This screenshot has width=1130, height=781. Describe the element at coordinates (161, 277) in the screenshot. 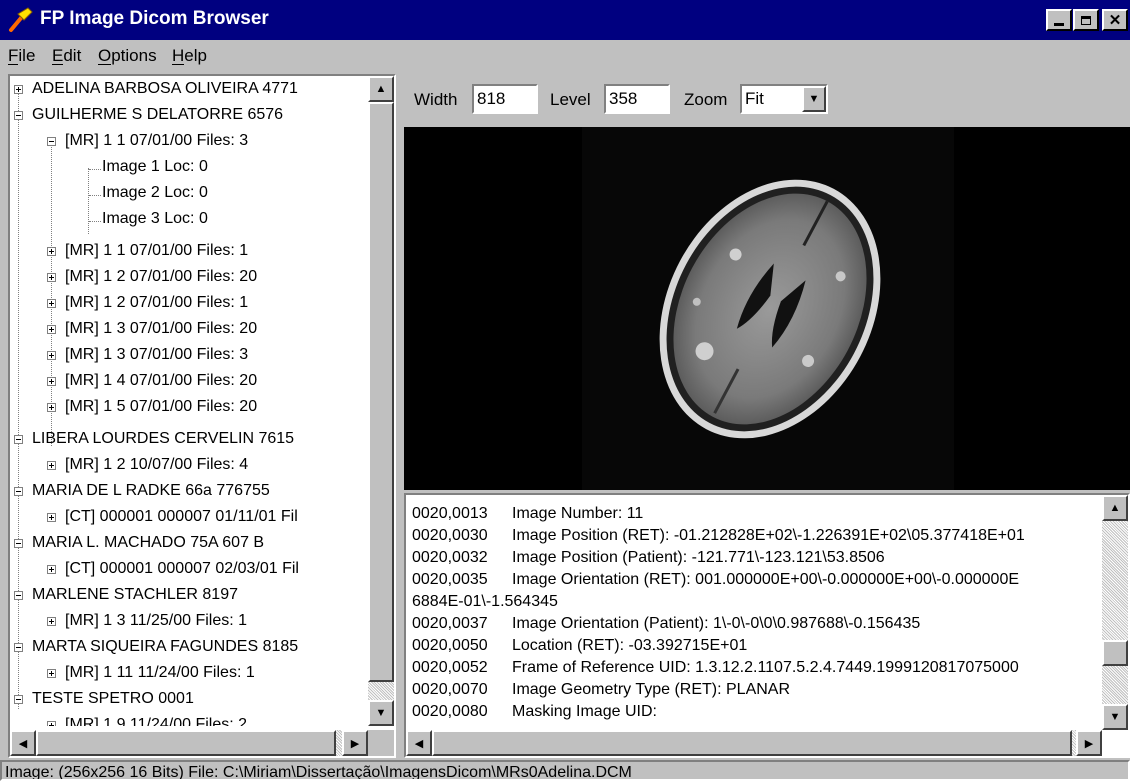

I see `tree-item-series: [MR] 1 2 07/01/00 Files: 20` at that location.